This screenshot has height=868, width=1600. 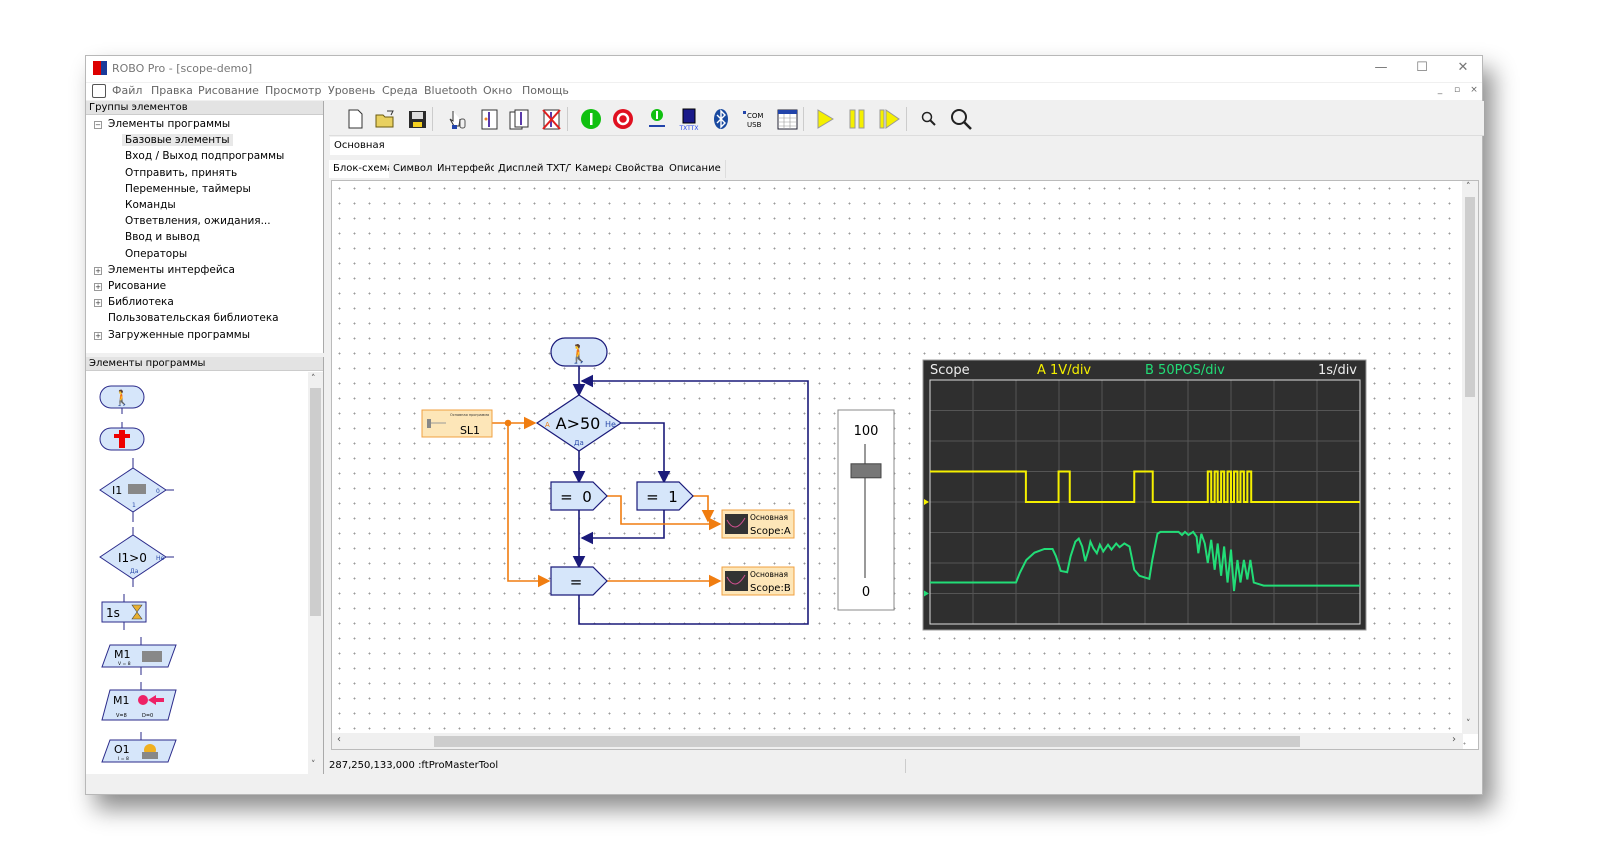 What do you see at coordinates (889, 119) in the screenshot?
I see `step-icon` at bounding box center [889, 119].